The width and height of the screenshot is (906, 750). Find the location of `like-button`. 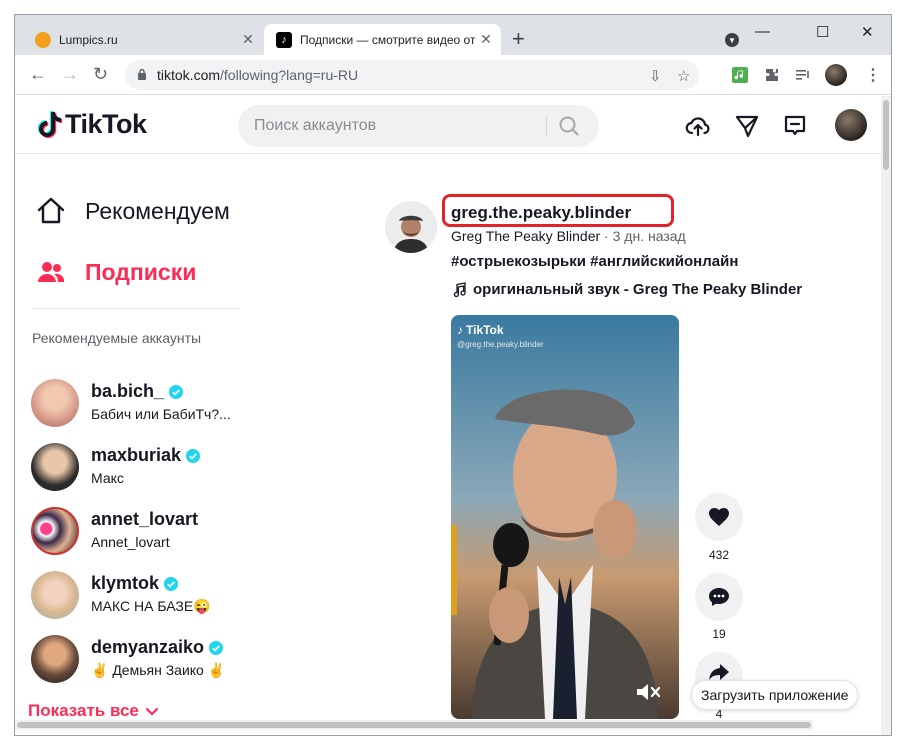

like-button is located at coordinates (719, 517).